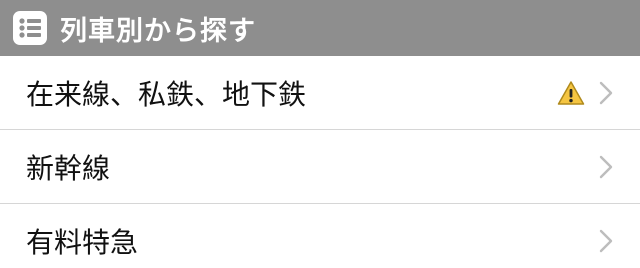 This screenshot has height=268, width=640. Describe the element at coordinates (68, 168) in the screenshot. I see `list-item-label: 新幹線` at that location.